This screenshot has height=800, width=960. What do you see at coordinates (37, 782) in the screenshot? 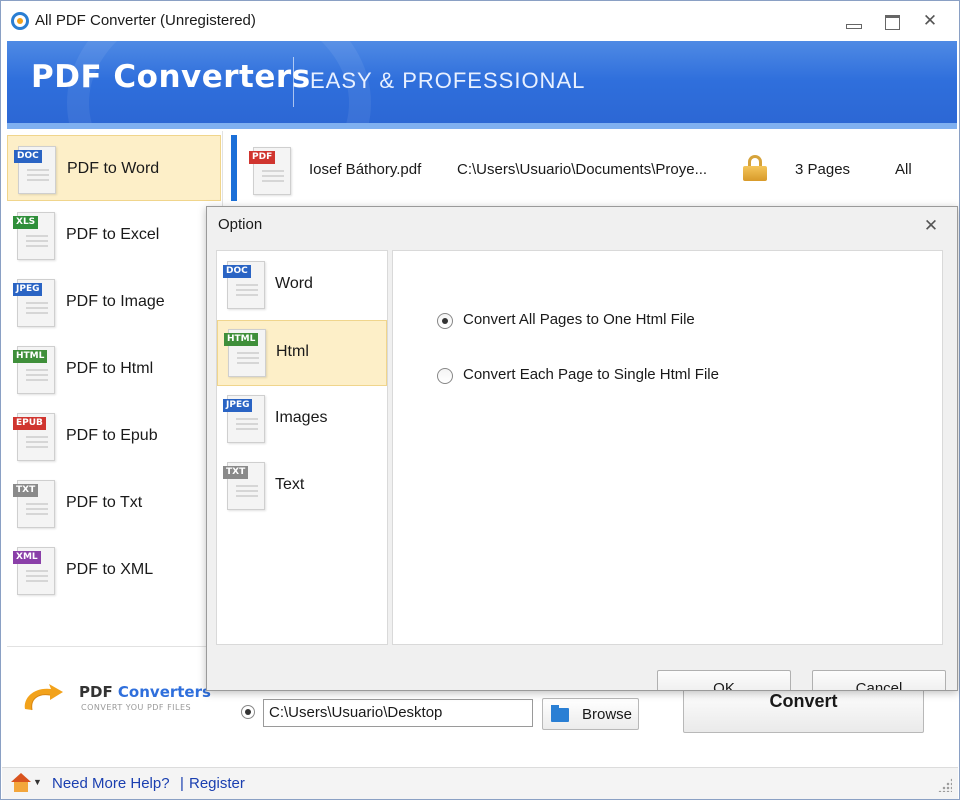
I see `chevron-down-icon: ▼` at bounding box center [37, 782].